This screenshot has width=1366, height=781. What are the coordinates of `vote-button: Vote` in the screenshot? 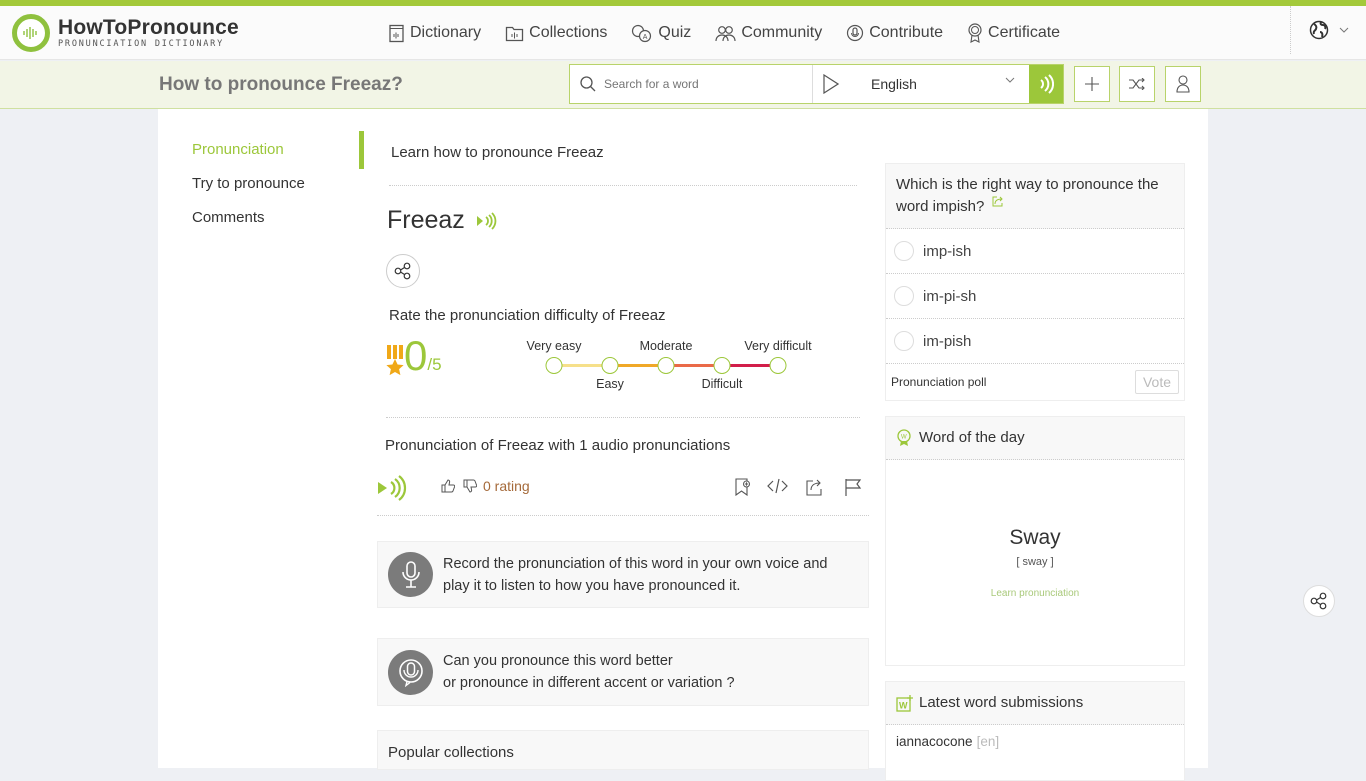 It's located at (1156, 382).